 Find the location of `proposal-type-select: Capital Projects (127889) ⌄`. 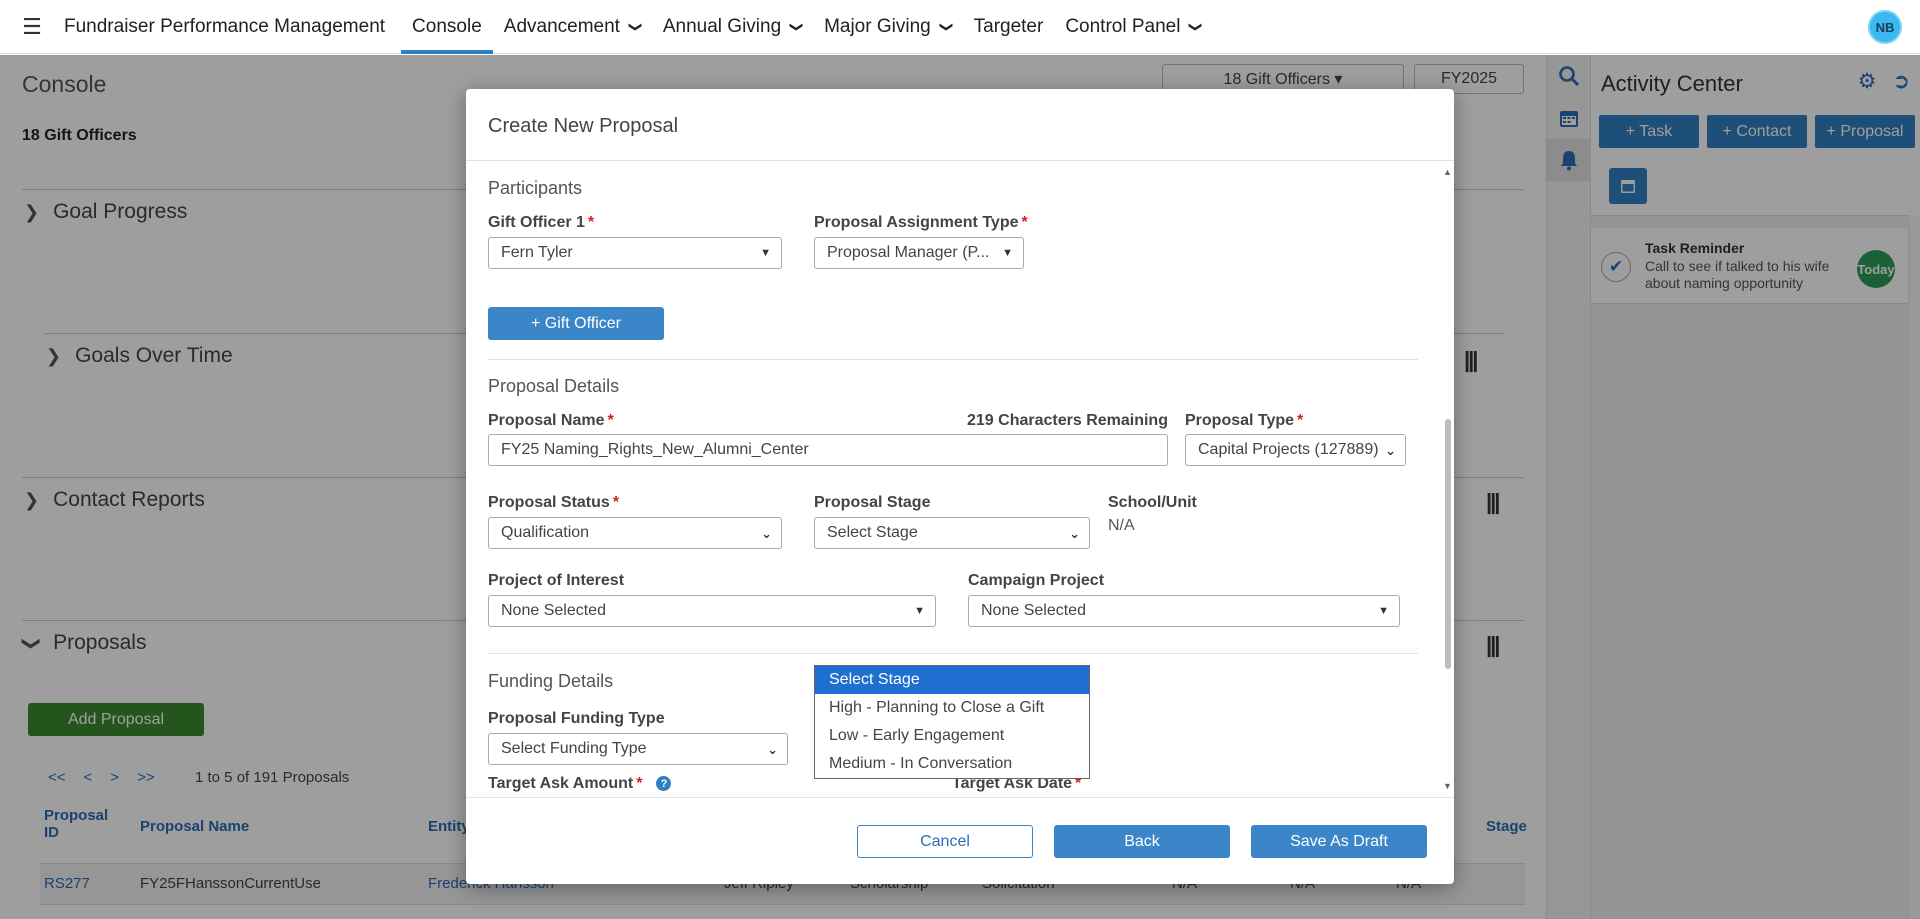

proposal-type-select: Capital Projects (127889) ⌄ is located at coordinates (1295, 450).